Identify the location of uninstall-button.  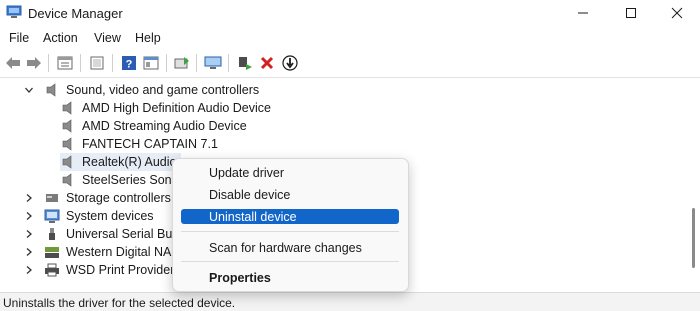
(267, 63).